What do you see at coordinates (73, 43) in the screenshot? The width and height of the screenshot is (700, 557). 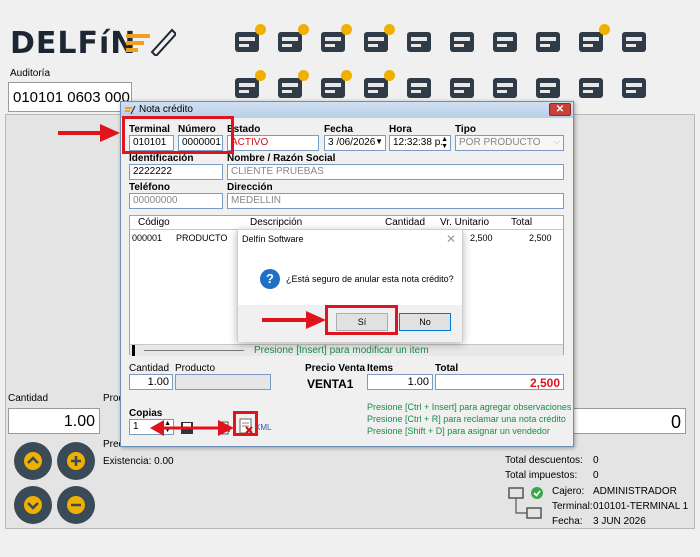 I see `logo-text: DELFíN` at bounding box center [73, 43].